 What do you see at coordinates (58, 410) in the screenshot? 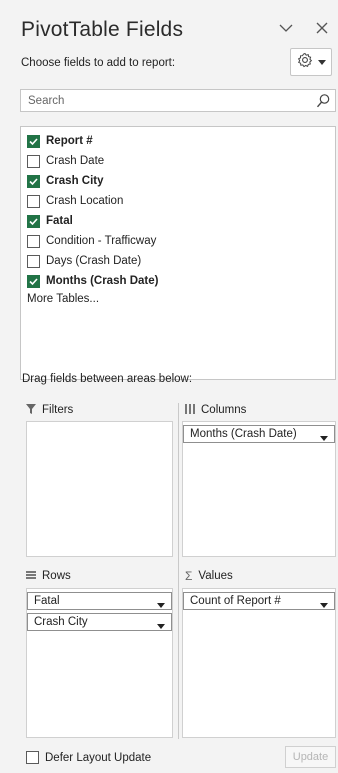
I see `filters-label: Filters` at bounding box center [58, 410].